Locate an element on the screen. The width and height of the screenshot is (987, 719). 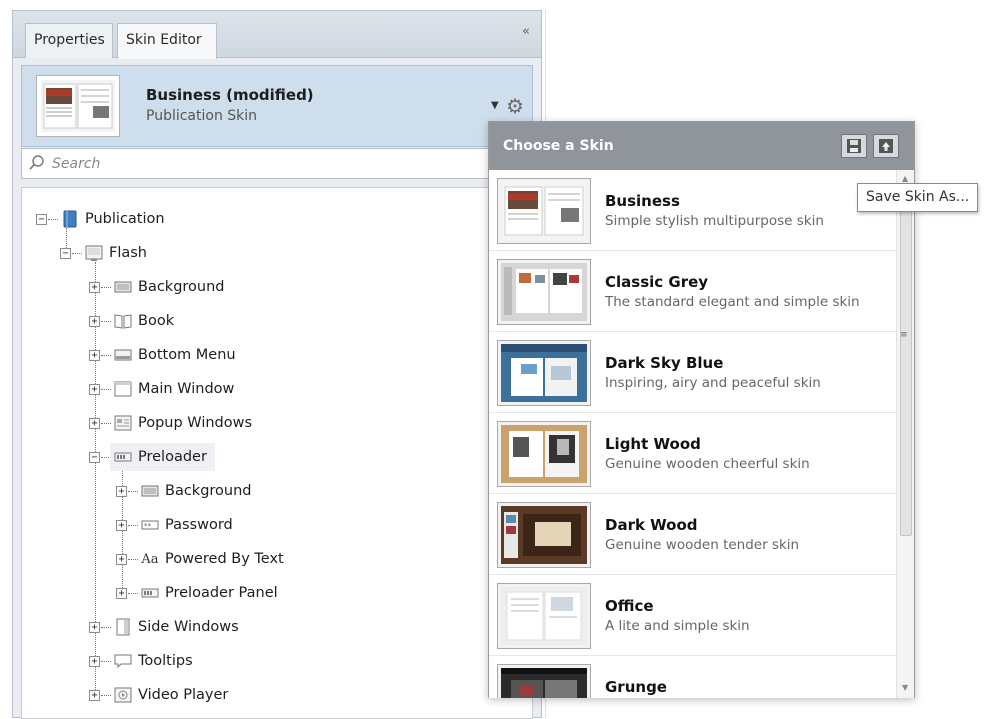
skin-description: The standard elegant and simple skin is located at coordinates (732, 302).